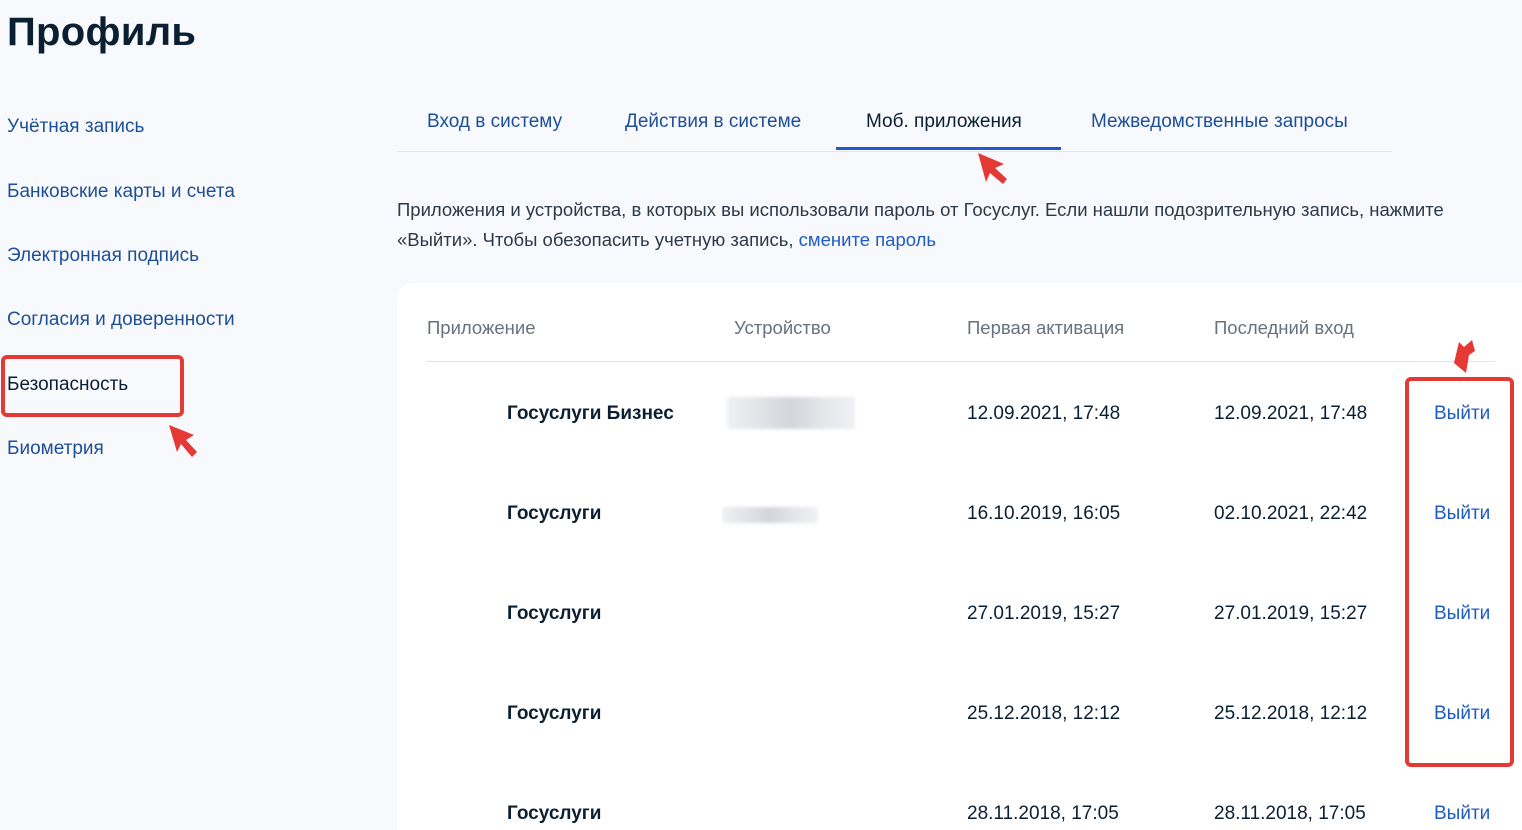  Describe the element at coordinates (948, 148) in the screenshot. I see `active-tab-indicator` at that location.